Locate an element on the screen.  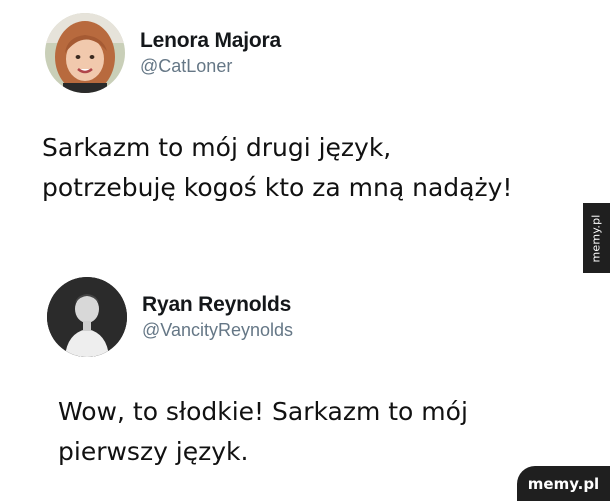
tweet-header: Ryan Reynolds @VancityReynolds is located at coordinates (170, 317).